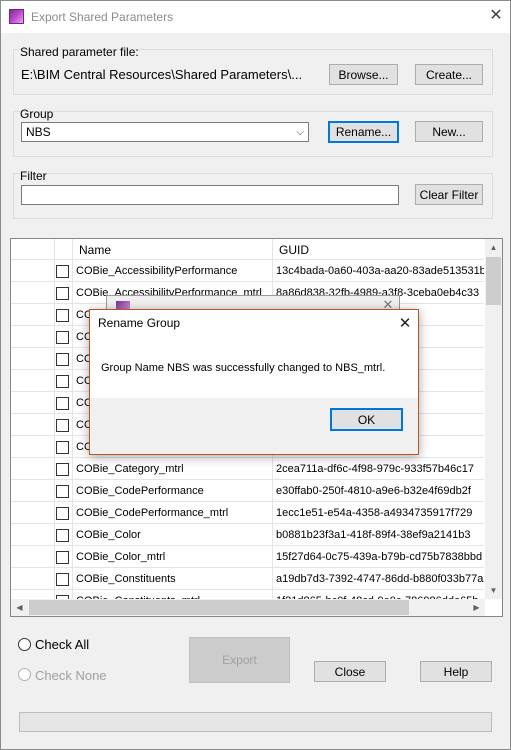 Image resolution: width=511 pixels, height=750 pixels. What do you see at coordinates (165, 132) in the screenshot?
I see `group-select: NBS ⌵` at bounding box center [165, 132].